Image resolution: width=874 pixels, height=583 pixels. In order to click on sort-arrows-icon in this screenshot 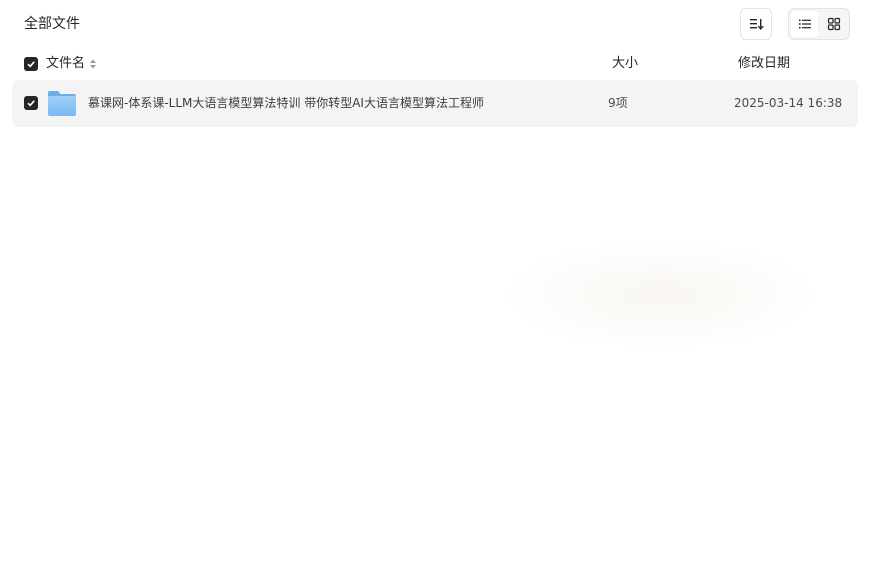, I will do `click(93, 64)`.